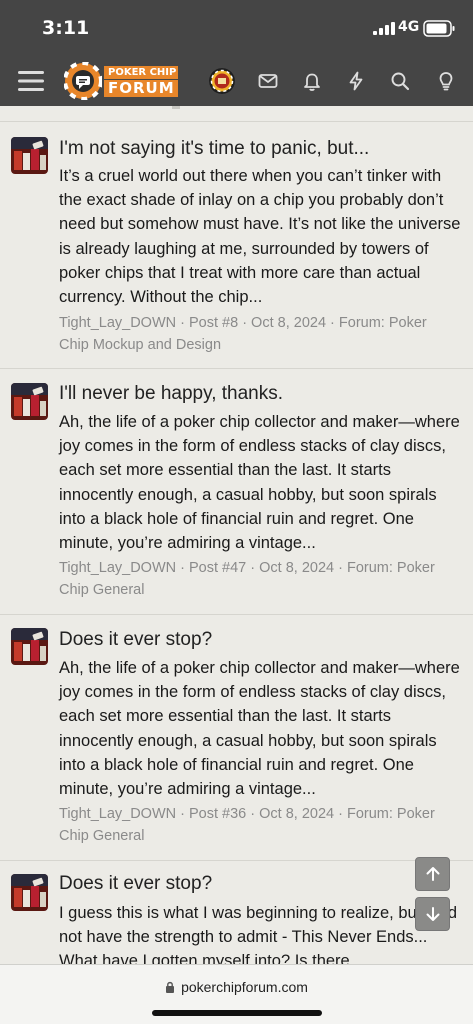 This screenshot has width=473, height=1024. What do you see at coordinates (66, 28) in the screenshot?
I see `status-time: 3:11` at bounding box center [66, 28].